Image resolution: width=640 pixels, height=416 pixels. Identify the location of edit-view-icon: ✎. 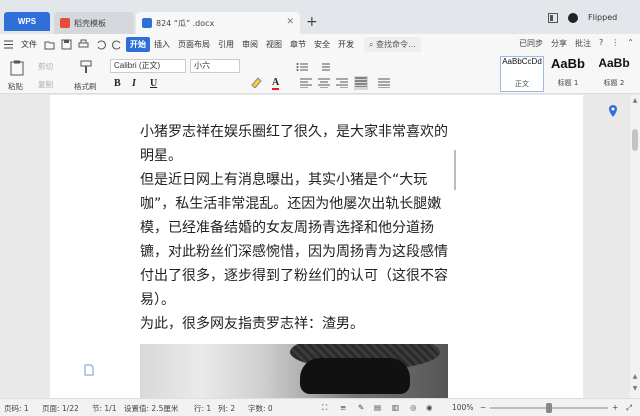
(361, 407).